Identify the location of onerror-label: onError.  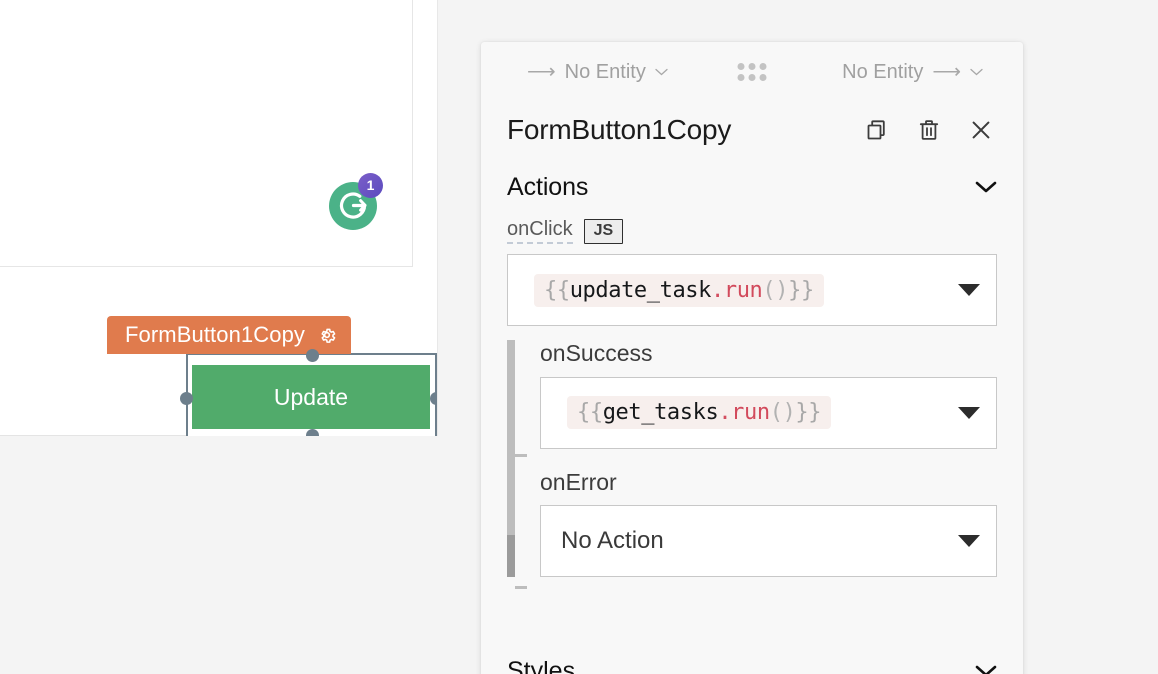
(578, 481).